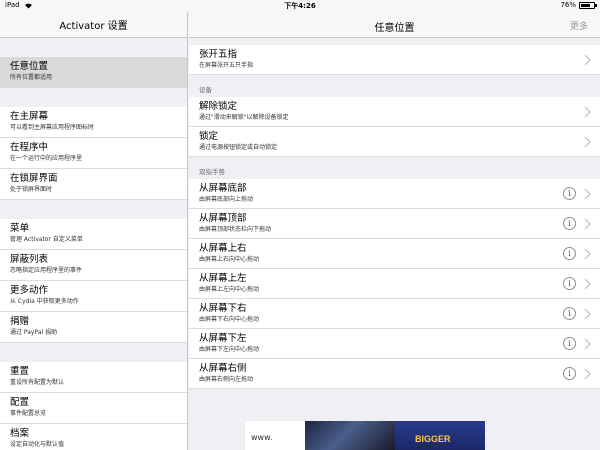  I want to click on sidebar-navbar: Activator 设置, so click(93, 25).